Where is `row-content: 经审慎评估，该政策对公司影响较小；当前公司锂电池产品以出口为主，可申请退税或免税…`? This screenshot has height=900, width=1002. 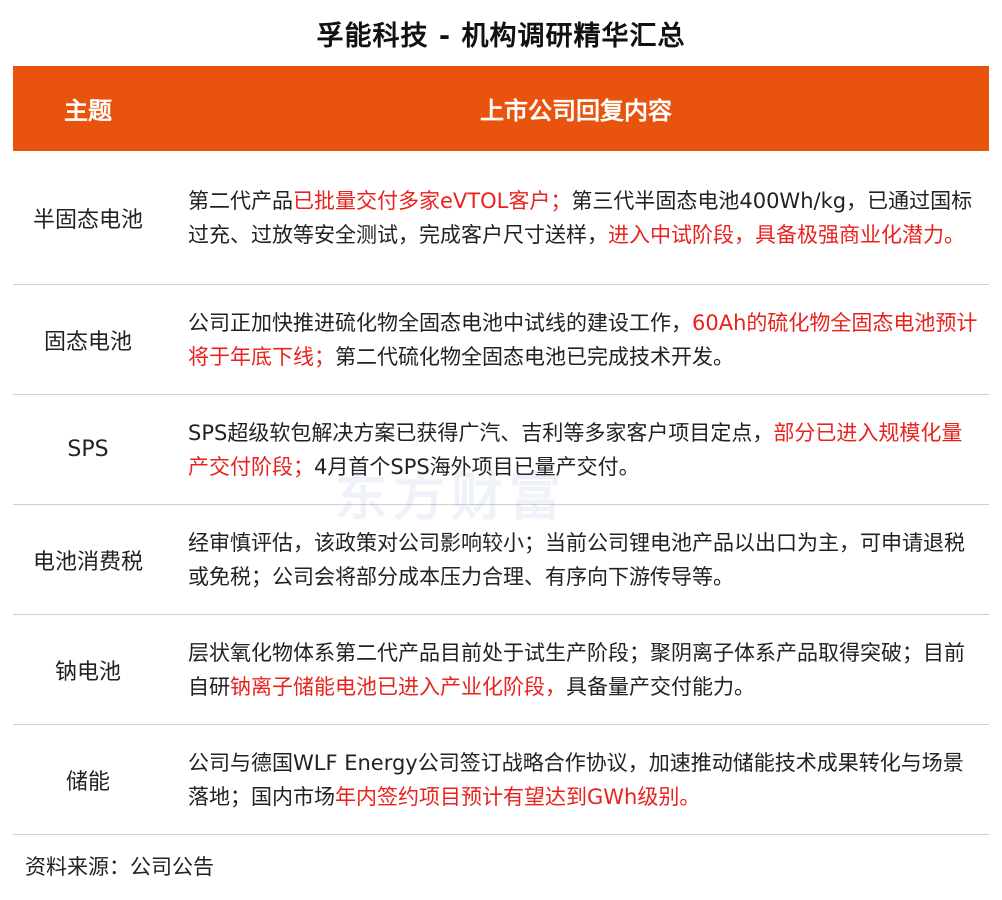 row-content: 经审慎评估，该政策对公司影响较小；当前公司锂电池产品以出口为主，可申请退税或免税… is located at coordinates (576, 560).